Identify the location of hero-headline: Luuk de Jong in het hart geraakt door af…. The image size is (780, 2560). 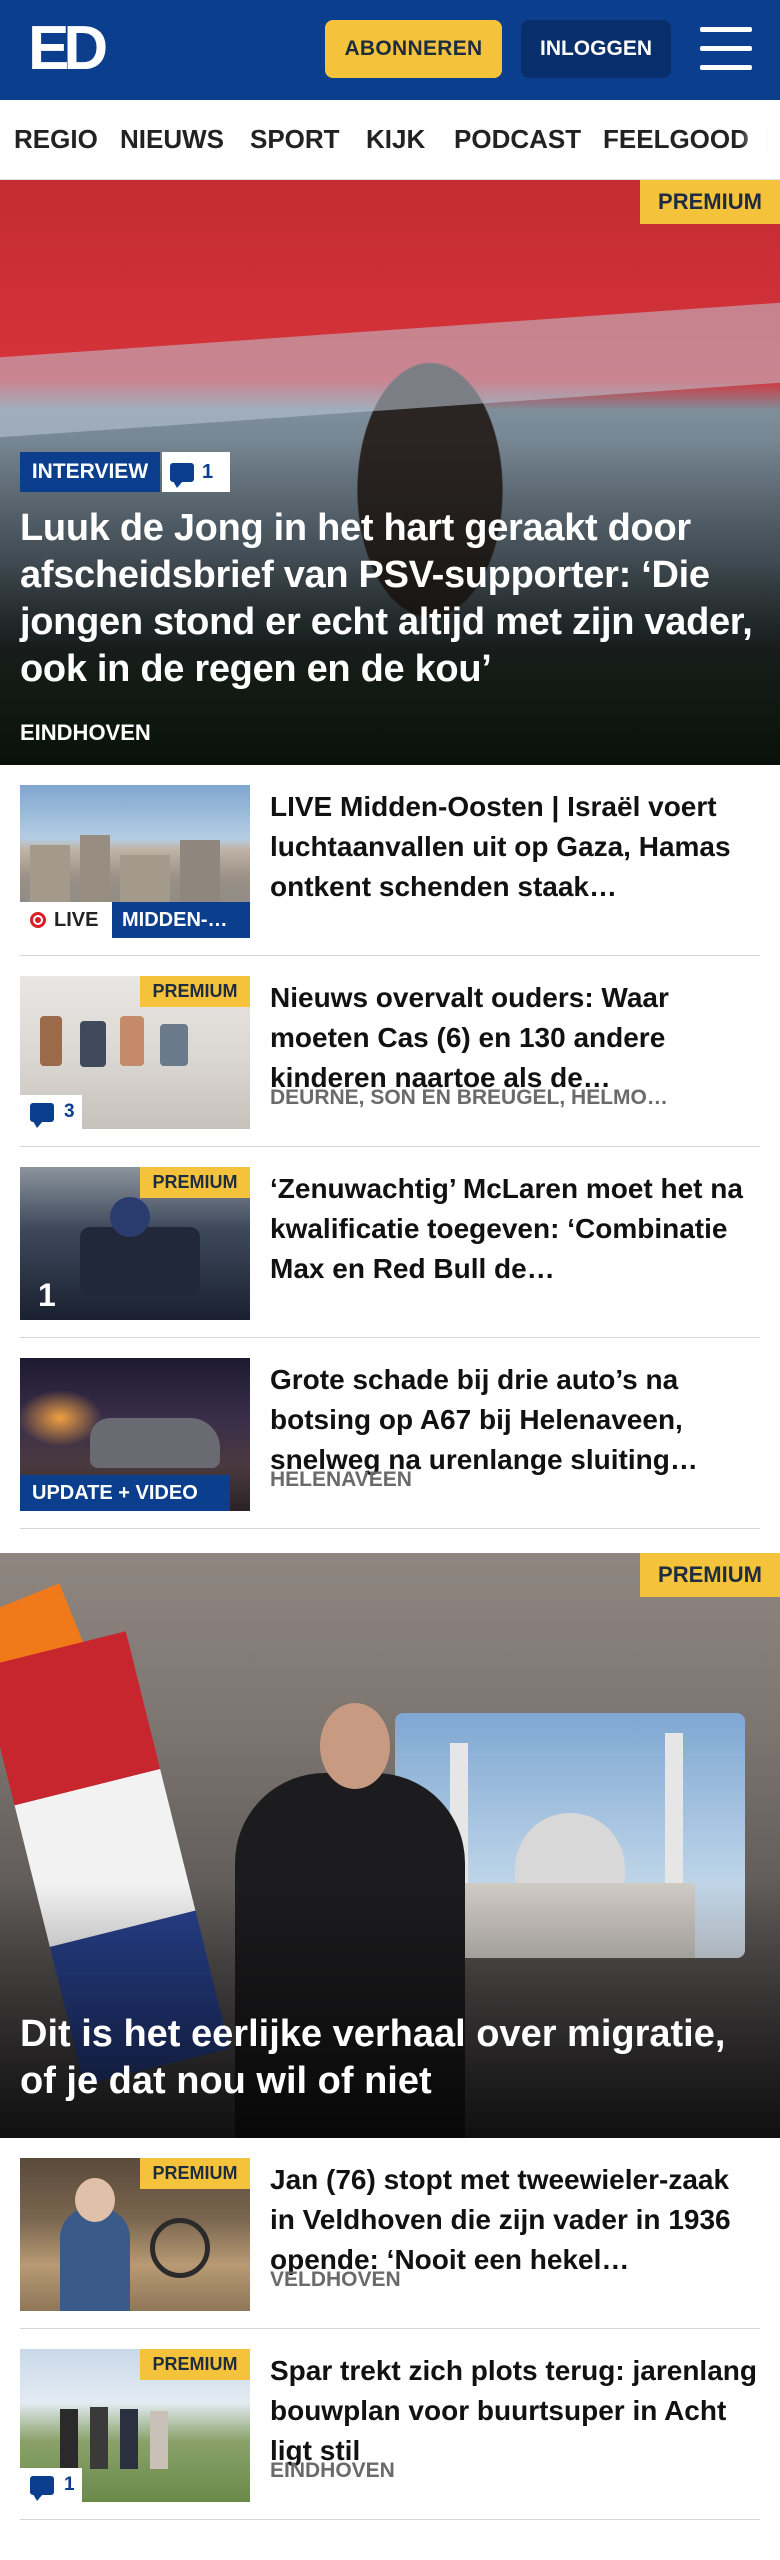
(390, 599).